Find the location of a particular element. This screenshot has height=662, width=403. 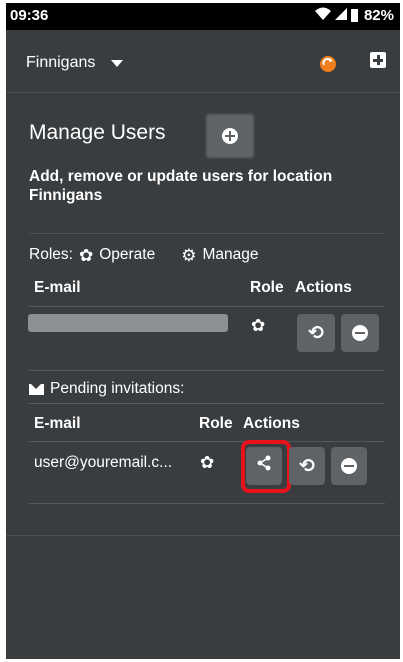

location-selector: Finnigans is located at coordinates (75, 63).